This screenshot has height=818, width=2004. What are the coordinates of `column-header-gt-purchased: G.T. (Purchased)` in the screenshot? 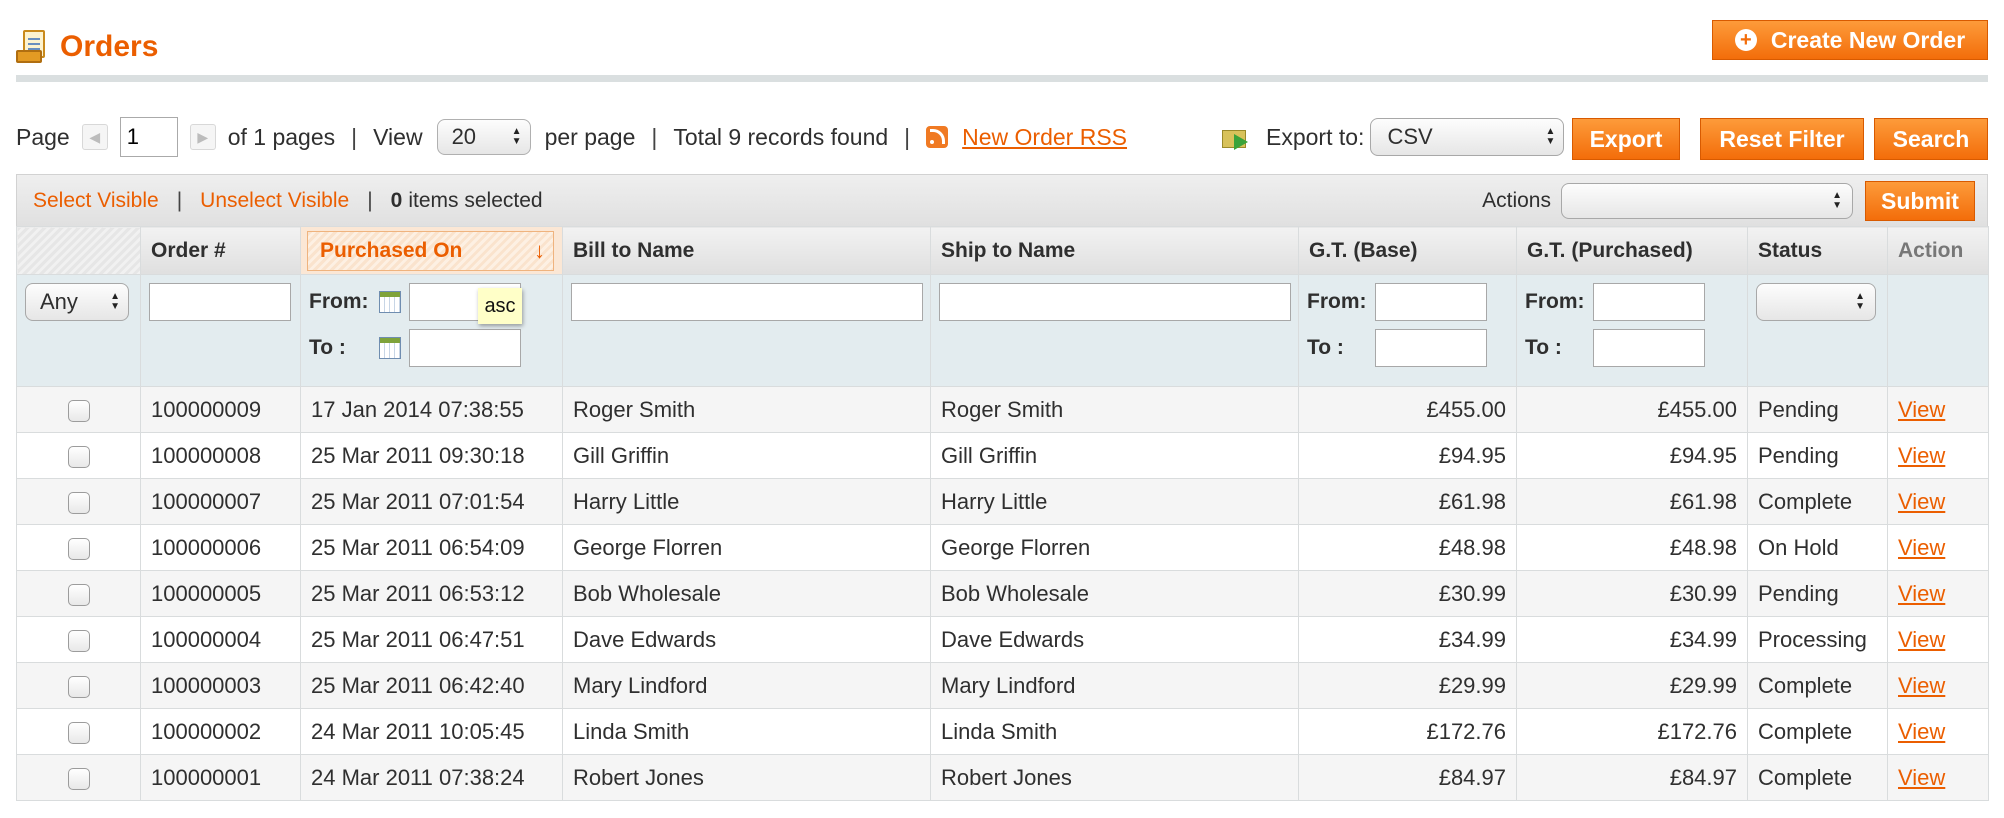 It's located at (1632, 250).